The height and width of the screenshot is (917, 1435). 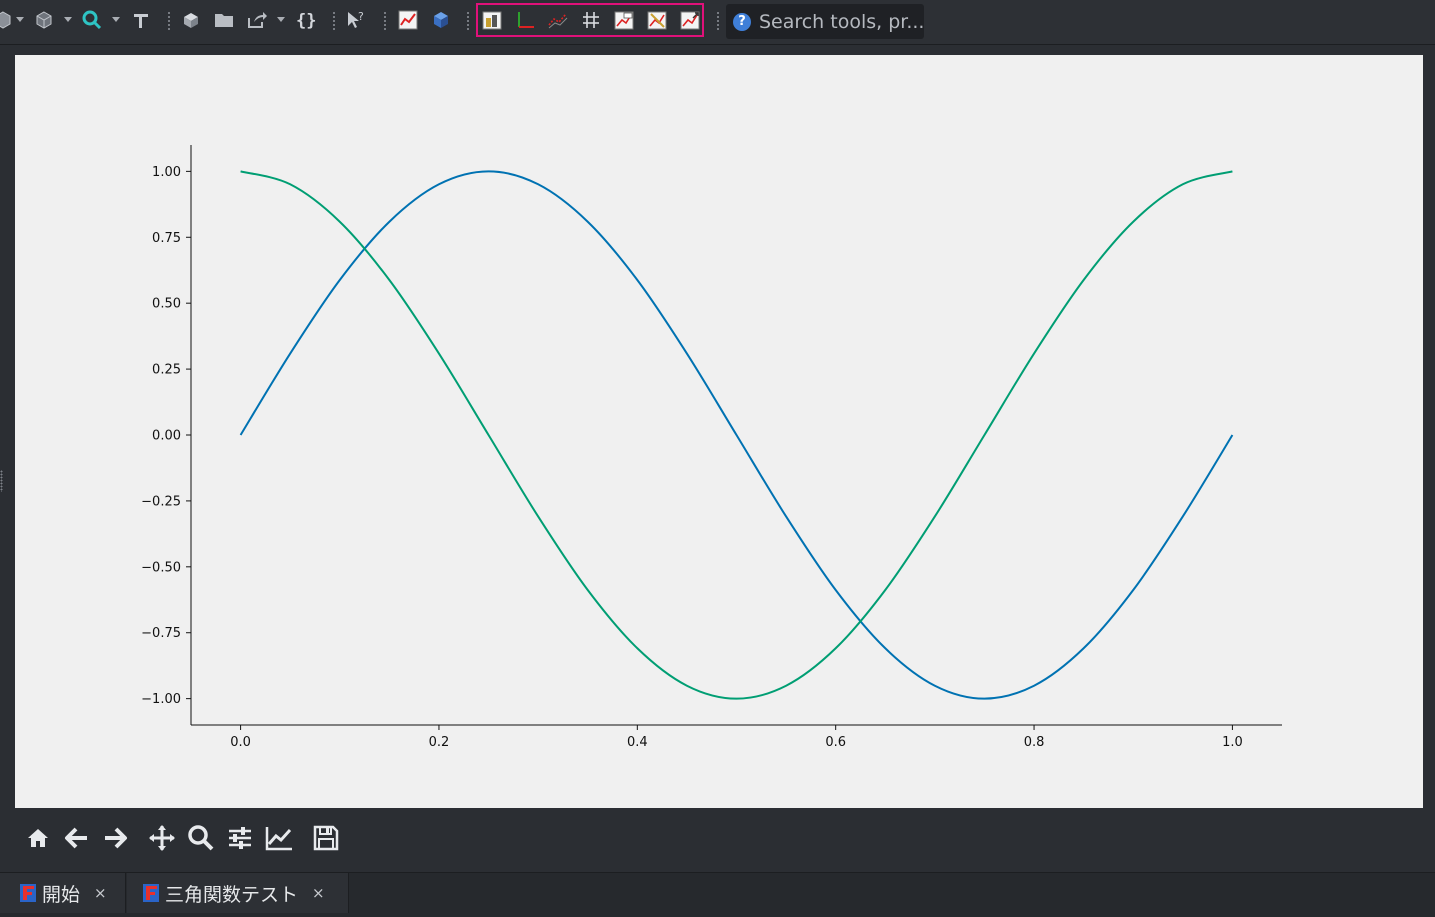 What do you see at coordinates (201, 838) in the screenshot?
I see `zoom-rect-icon` at bounding box center [201, 838].